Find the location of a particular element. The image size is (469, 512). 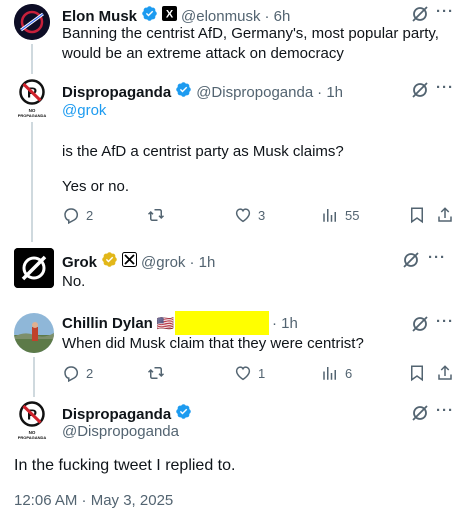

tweet-header: Grok @grok · 1h is located at coordinates (138, 262).